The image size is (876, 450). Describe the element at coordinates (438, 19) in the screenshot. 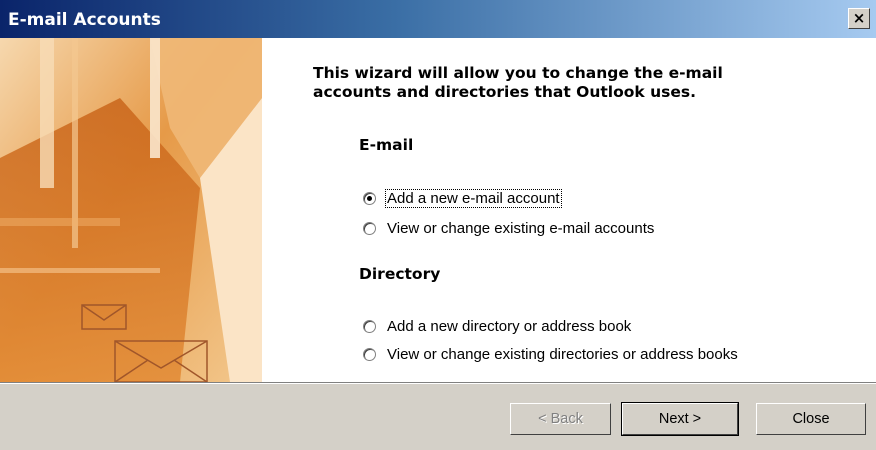

I see `title-bar: E-mail Accounts ×` at that location.